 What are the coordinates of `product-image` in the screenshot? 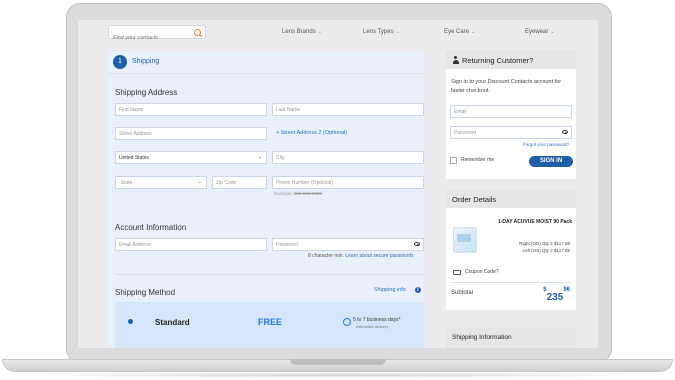 It's located at (465, 240).